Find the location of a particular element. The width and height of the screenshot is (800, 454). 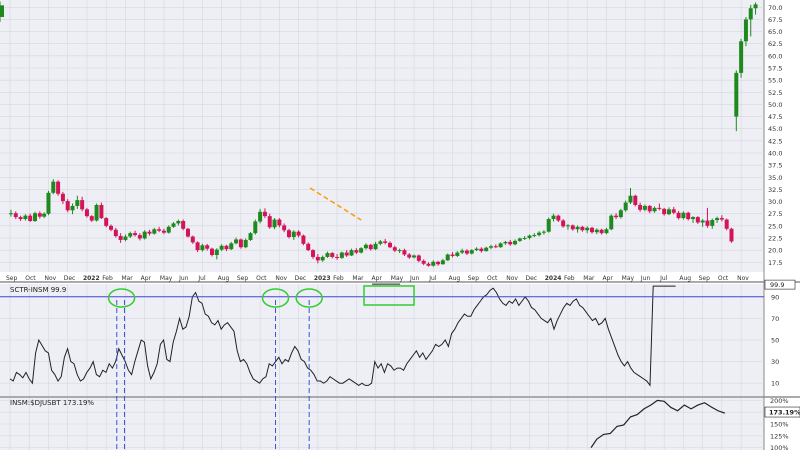

rp-tick-label: 150% is located at coordinates (779, 425).